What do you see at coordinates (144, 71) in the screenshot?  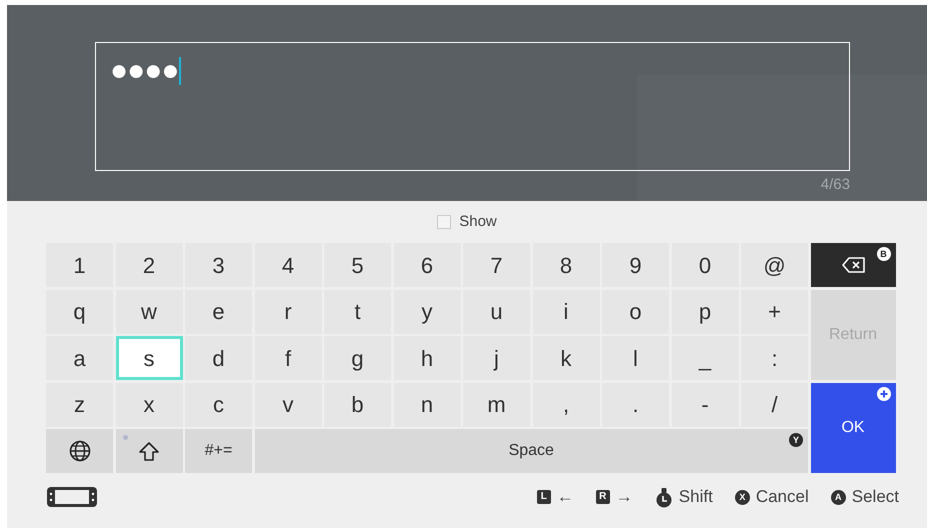 I see `password-dots: ●●●●` at bounding box center [144, 71].